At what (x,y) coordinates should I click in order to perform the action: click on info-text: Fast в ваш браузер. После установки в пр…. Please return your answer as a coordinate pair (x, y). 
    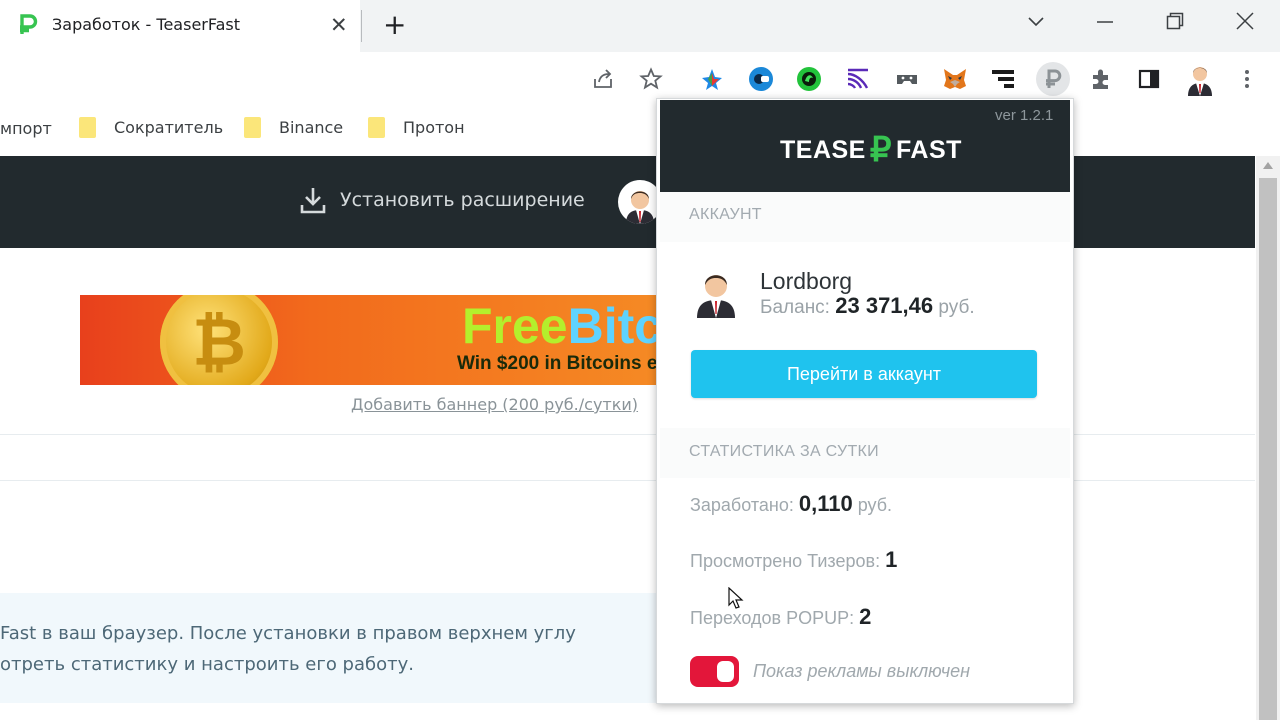
    Looking at the image, I should click on (288, 649).